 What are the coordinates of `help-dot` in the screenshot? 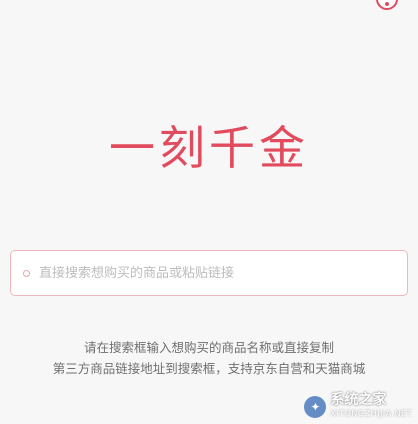 It's located at (387, 4).